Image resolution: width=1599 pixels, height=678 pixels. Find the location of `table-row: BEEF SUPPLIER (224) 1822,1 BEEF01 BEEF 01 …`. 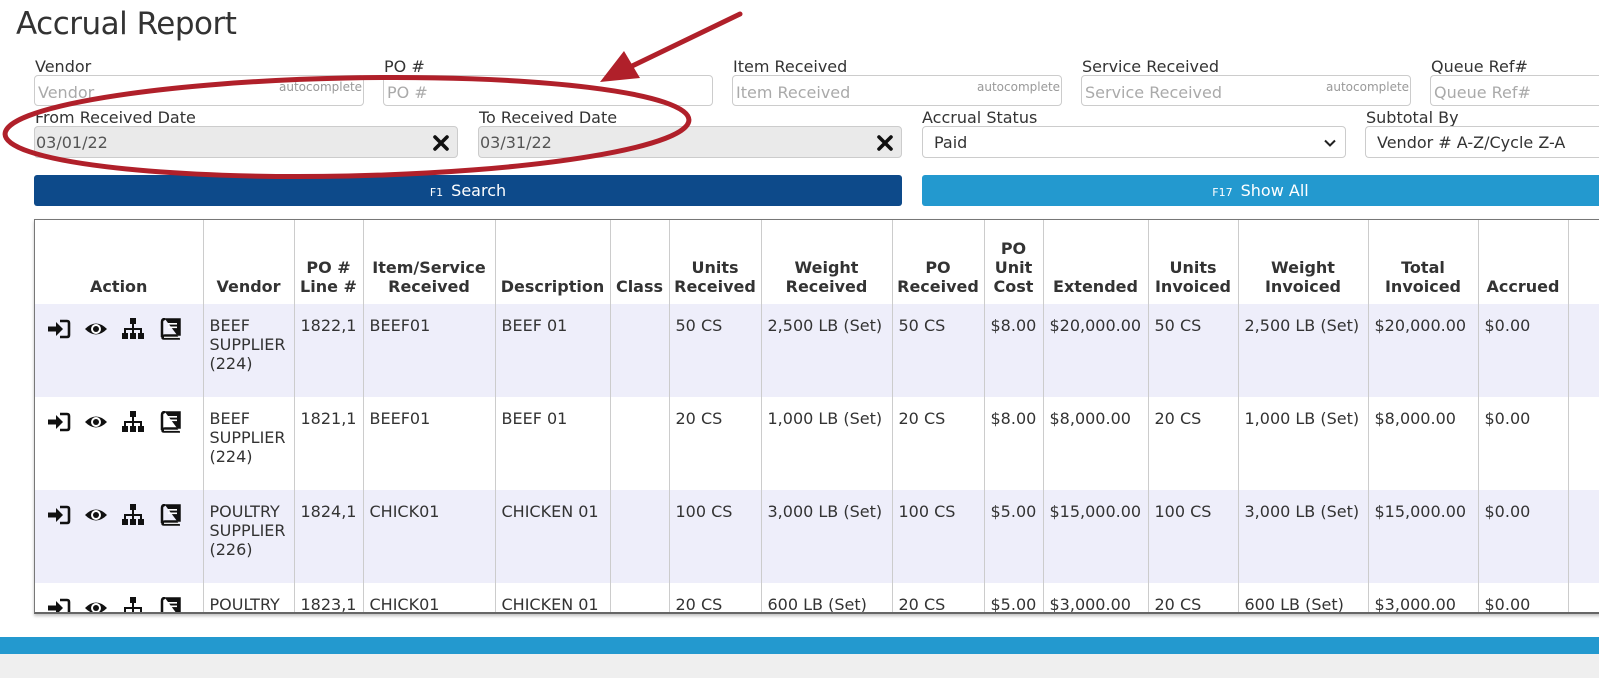

table-row: BEEF SUPPLIER (224) 1822,1 BEEF01 BEEF 01 … is located at coordinates (817, 350).